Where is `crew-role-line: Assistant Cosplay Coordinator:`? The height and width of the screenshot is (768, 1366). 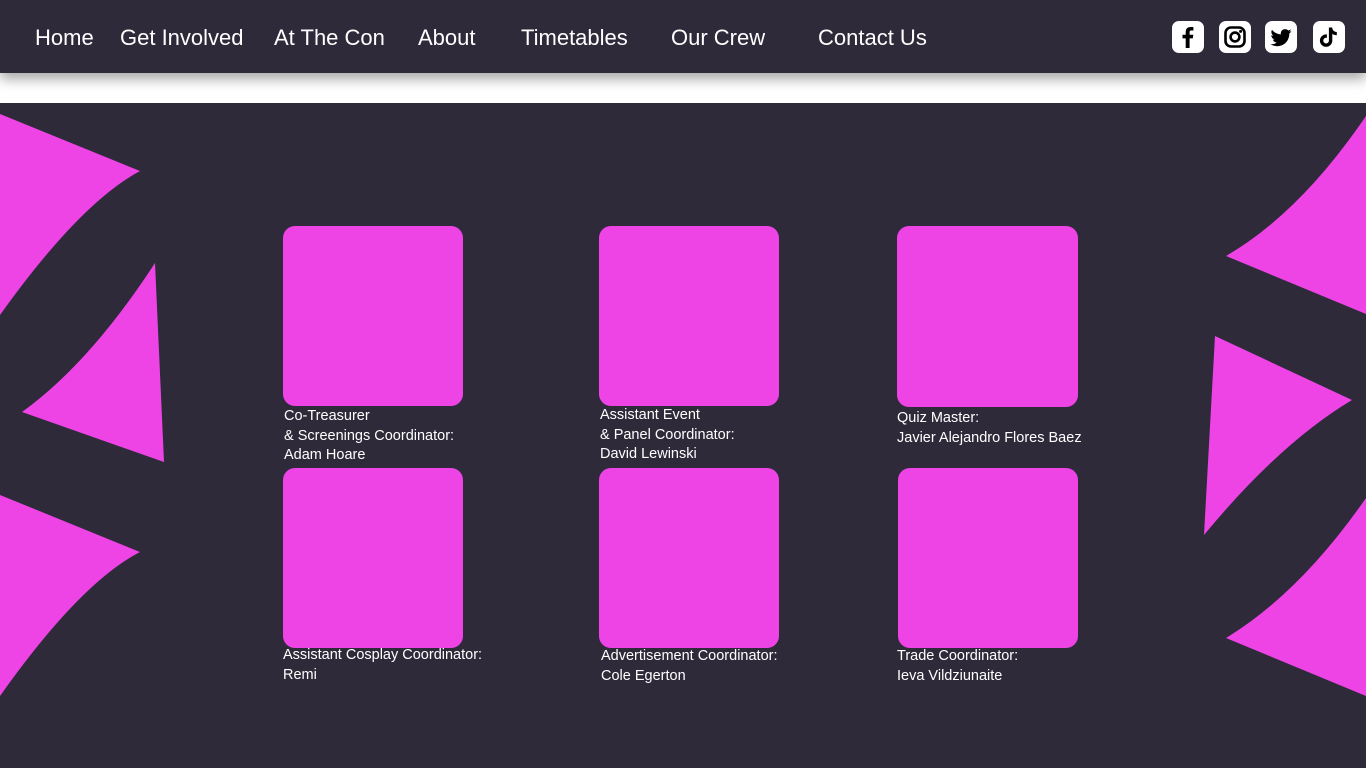
crew-role-line: Assistant Cosplay Coordinator: is located at coordinates (383, 655).